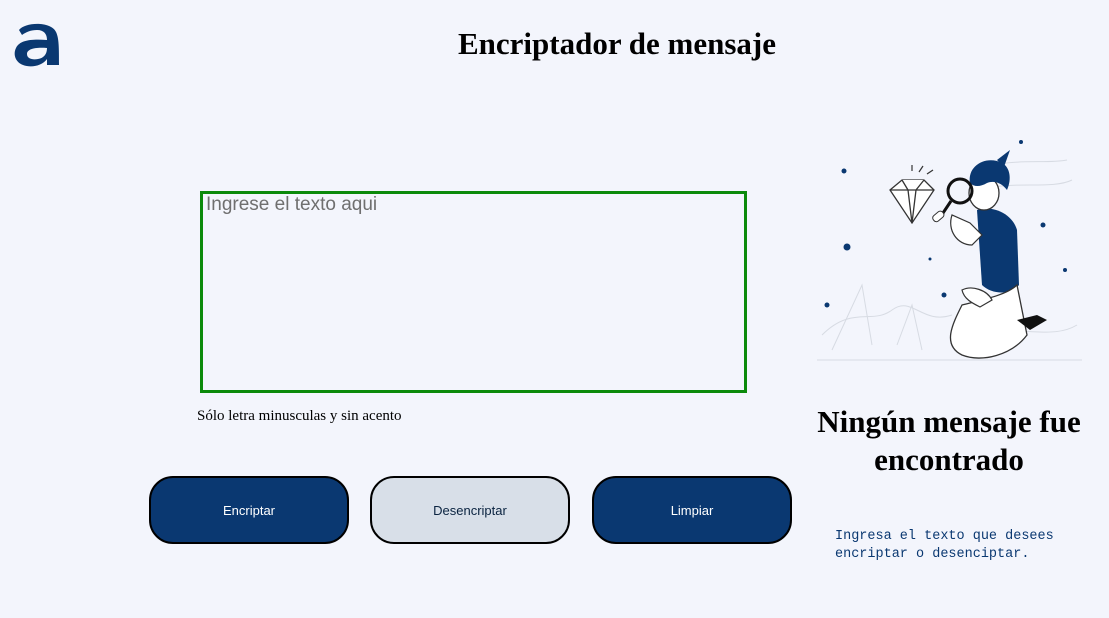 This screenshot has height=618, width=1109. I want to click on person-with-magnifying-glass-illustration, so click(949, 250).